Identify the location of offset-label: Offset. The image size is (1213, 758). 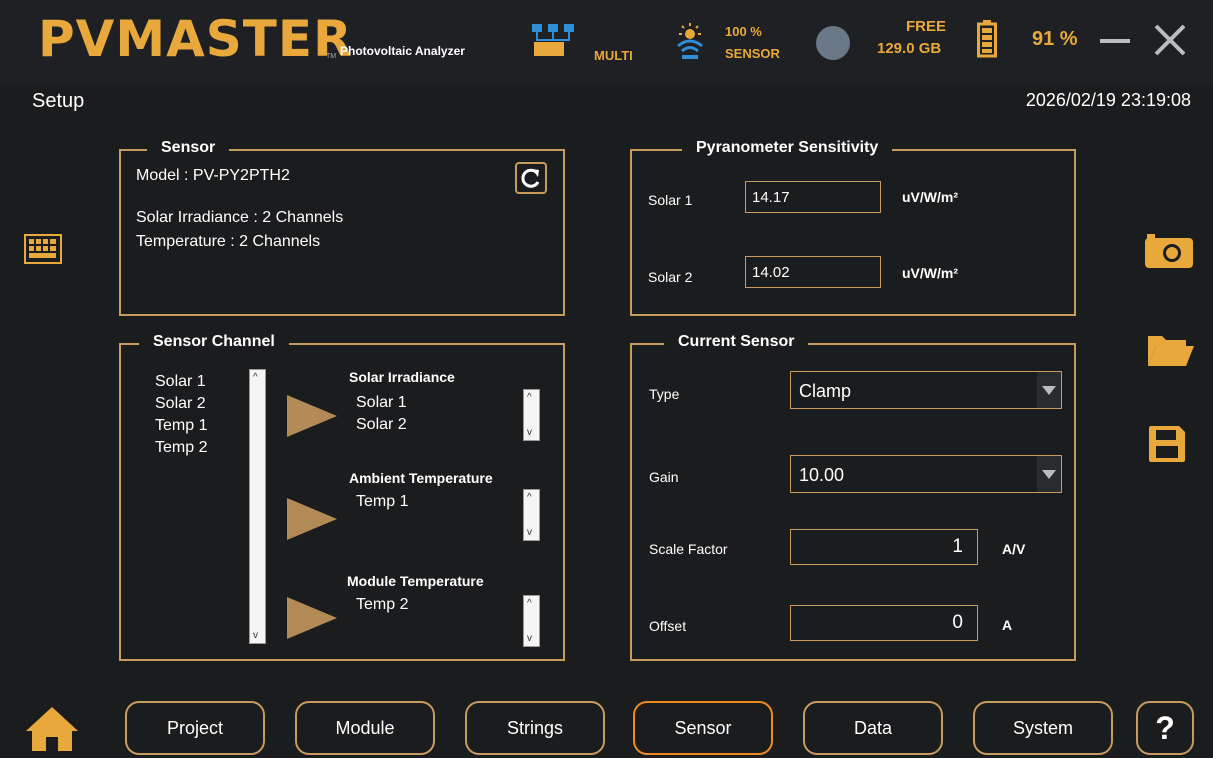
(668, 626).